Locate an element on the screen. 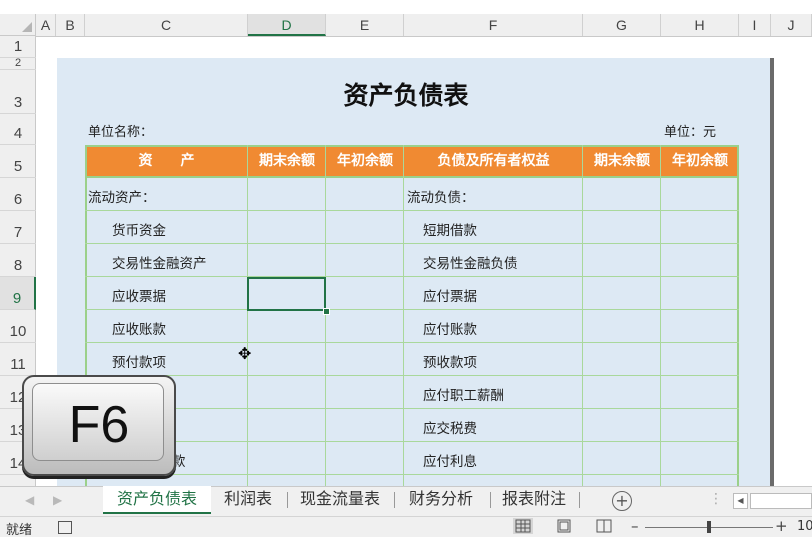 Image resolution: width=812 pixels, height=538 pixels. asset-cell: 交易性金融资产 is located at coordinates (159, 262).